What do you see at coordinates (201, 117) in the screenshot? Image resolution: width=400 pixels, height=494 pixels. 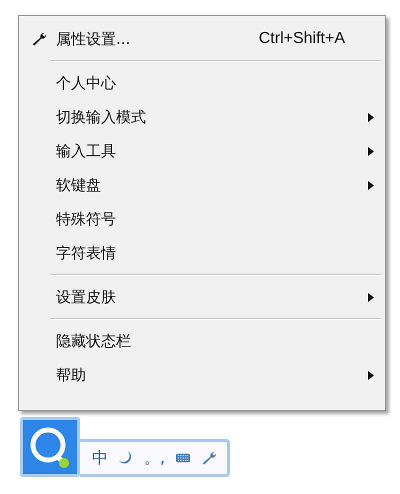 I see `menu-item: 切换输入模式` at bounding box center [201, 117].